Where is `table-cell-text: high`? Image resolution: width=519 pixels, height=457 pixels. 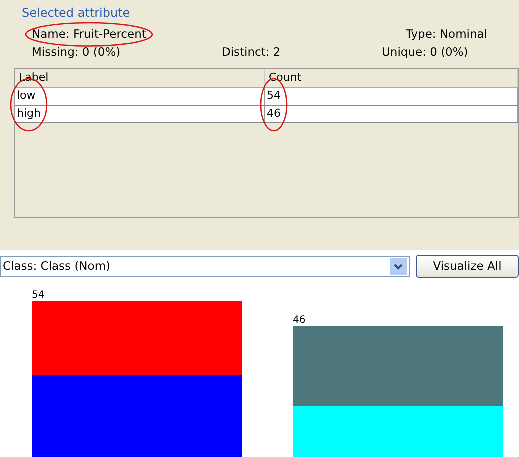
table-cell-text: high is located at coordinates (29, 114).